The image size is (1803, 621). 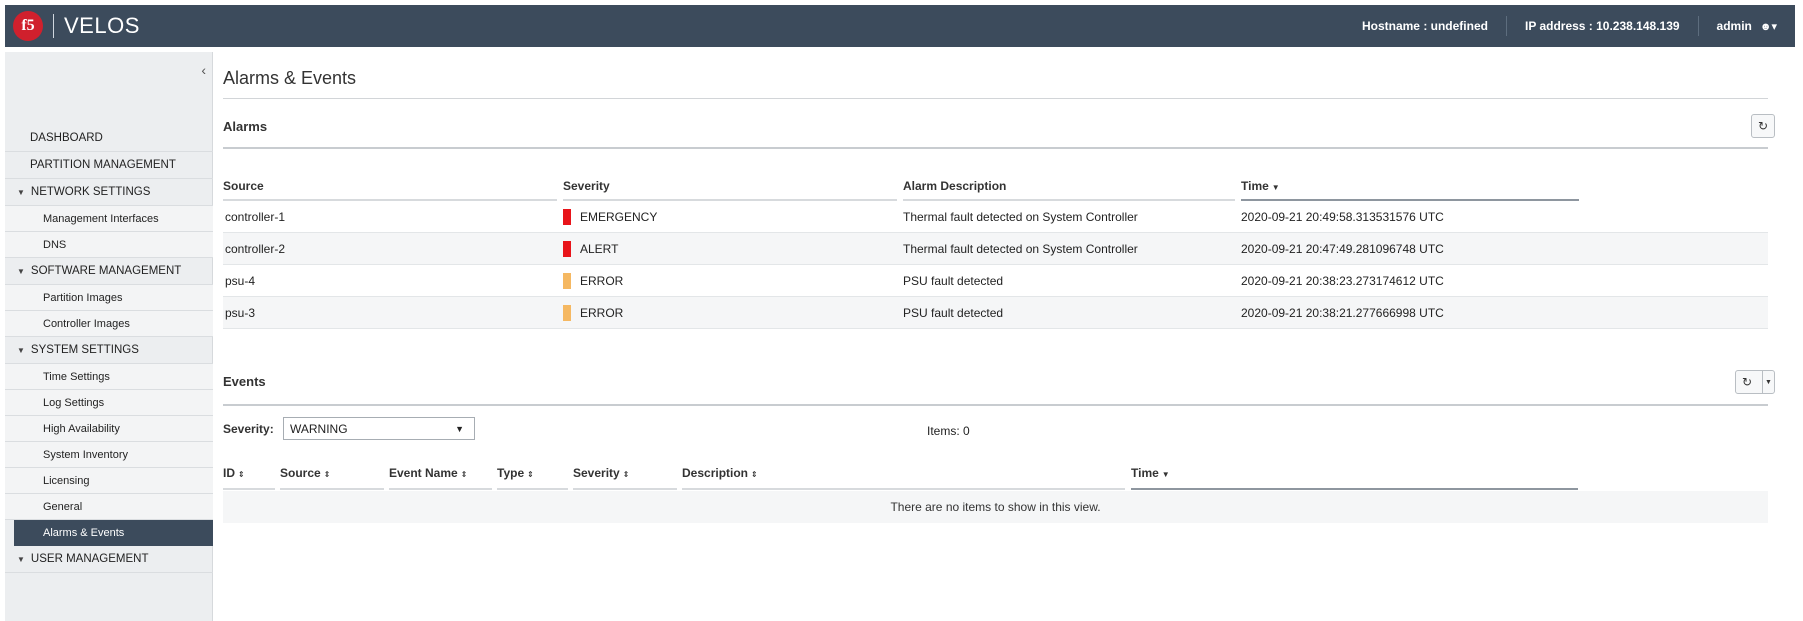 I want to click on user-icon: ☻▾, so click(x=1768, y=26).